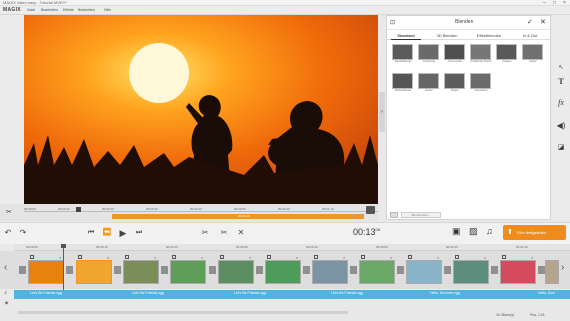 The width and height of the screenshot is (570, 321). I want to click on panel-mini-icon, so click(394, 215).